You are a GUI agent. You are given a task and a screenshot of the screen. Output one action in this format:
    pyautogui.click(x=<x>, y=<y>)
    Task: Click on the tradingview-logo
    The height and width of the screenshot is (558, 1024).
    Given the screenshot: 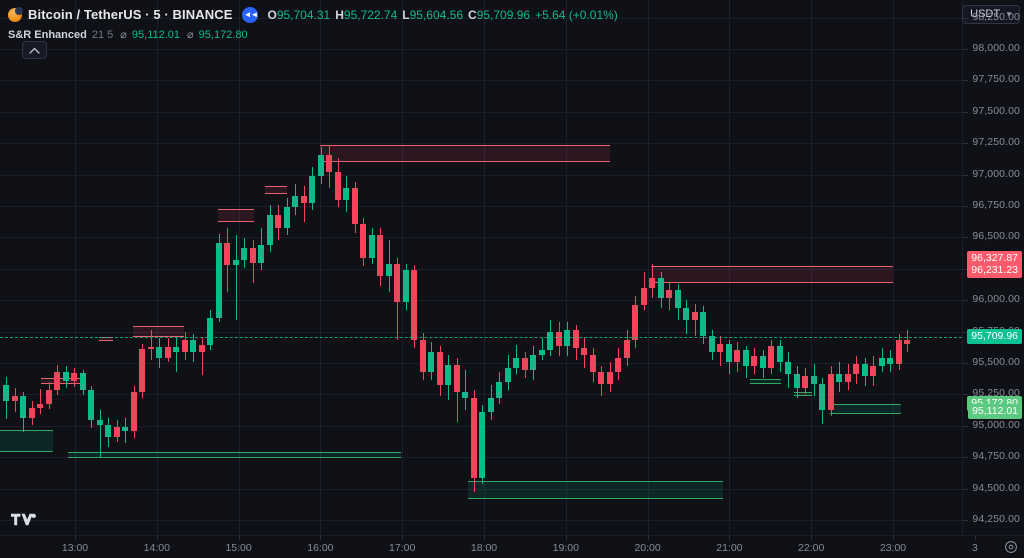 What is the action you would take?
    pyautogui.click(x=23, y=519)
    